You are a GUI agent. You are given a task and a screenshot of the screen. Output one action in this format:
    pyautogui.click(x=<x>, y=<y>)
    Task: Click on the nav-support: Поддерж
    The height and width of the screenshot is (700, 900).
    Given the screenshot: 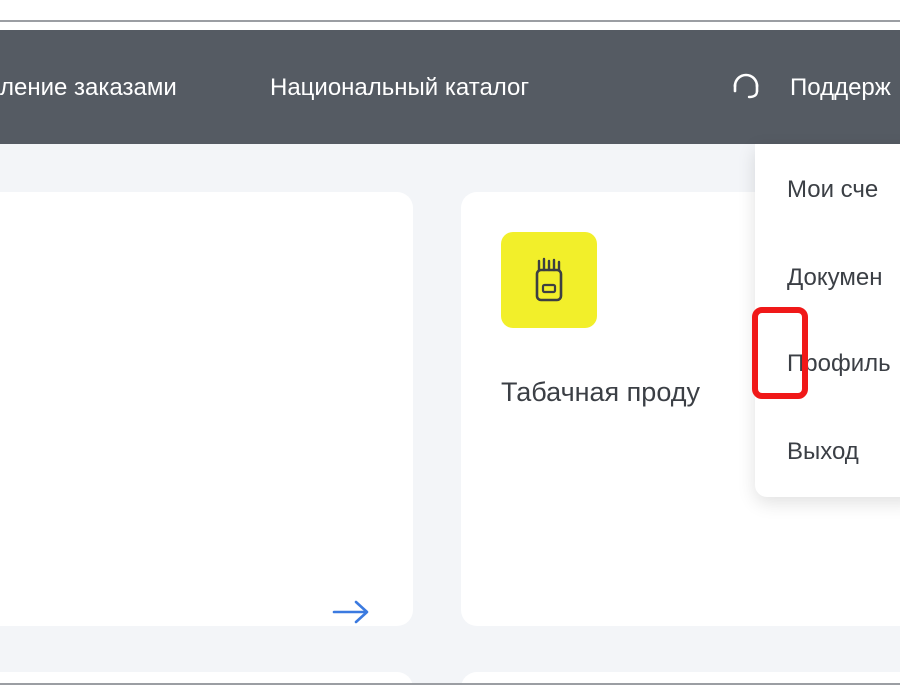 What is the action you would take?
    pyautogui.click(x=840, y=88)
    